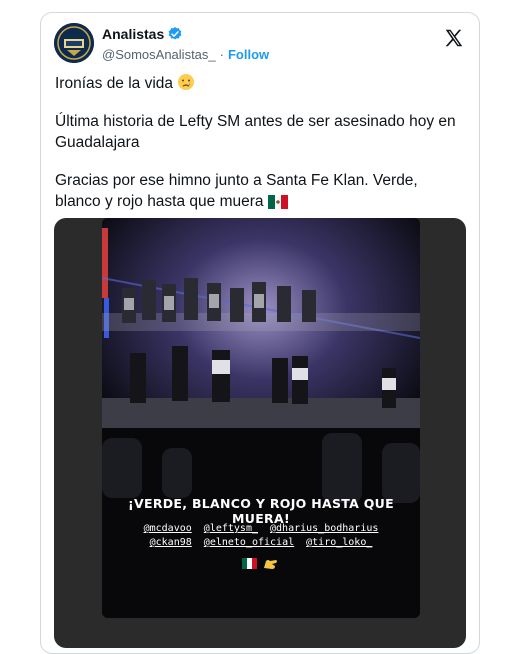  What do you see at coordinates (277, 202) in the screenshot?
I see `mexico-flag-emoji` at bounding box center [277, 202].